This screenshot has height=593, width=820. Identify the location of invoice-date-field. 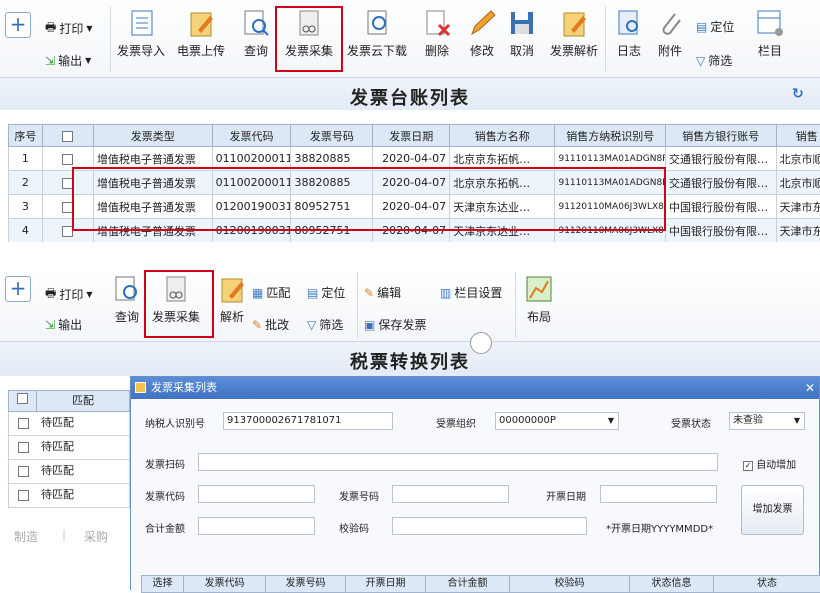
(658, 494).